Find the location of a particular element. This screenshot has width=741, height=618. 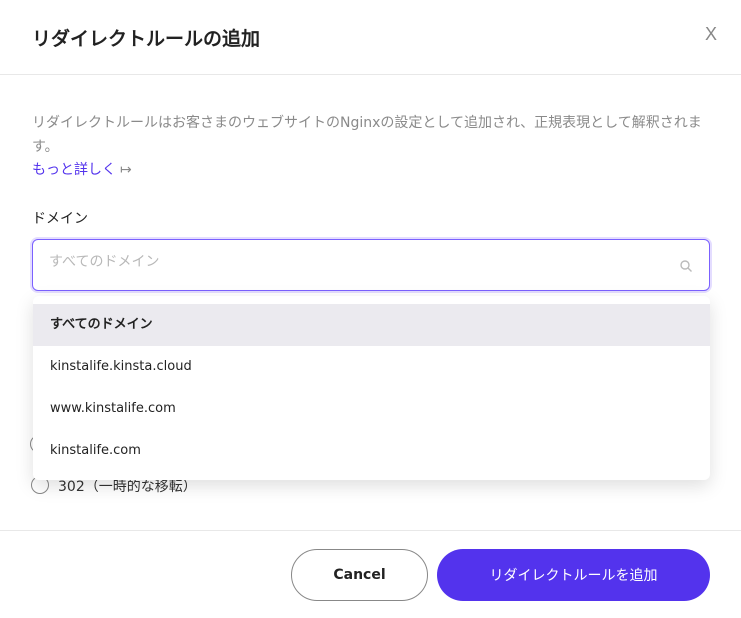

domain-option: すべてのドメイン is located at coordinates (371, 325).